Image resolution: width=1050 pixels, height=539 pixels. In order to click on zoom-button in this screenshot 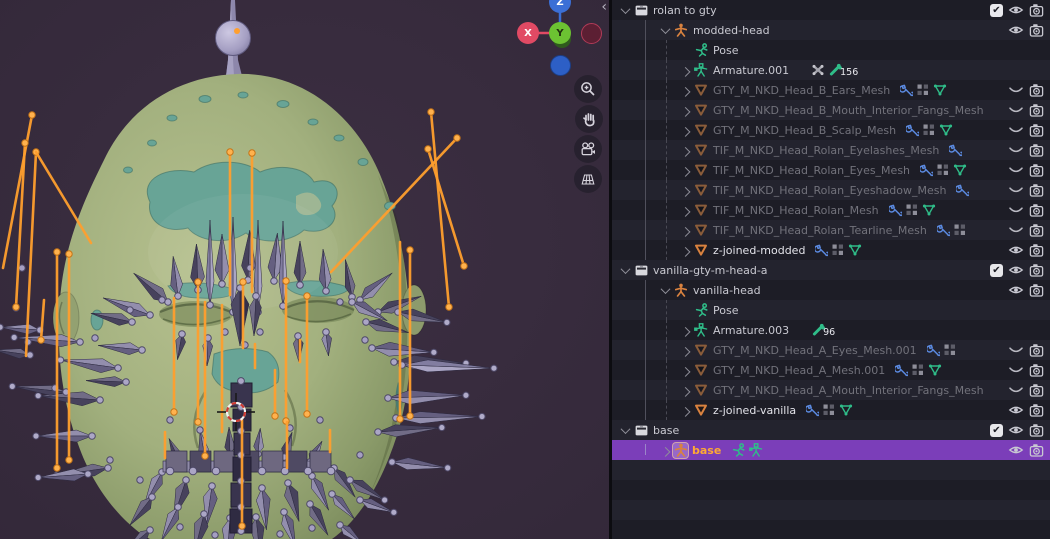, I will do `click(588, 89)`.